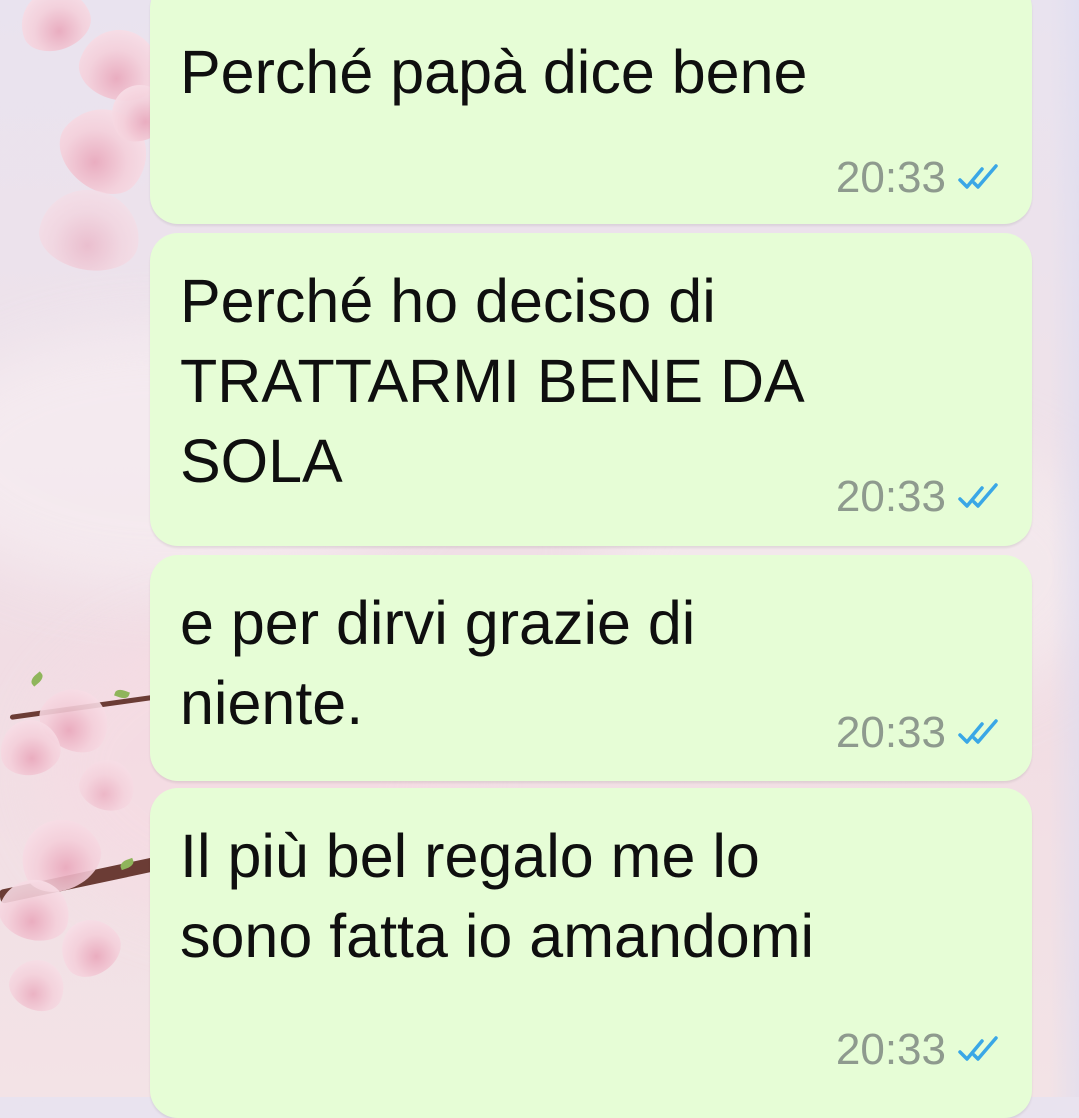 The height and width of the screenshot is (1118, 1079). Describe the element at coordinates (1041, 1) in the screenshot. I see `bubble-tail` at that location.